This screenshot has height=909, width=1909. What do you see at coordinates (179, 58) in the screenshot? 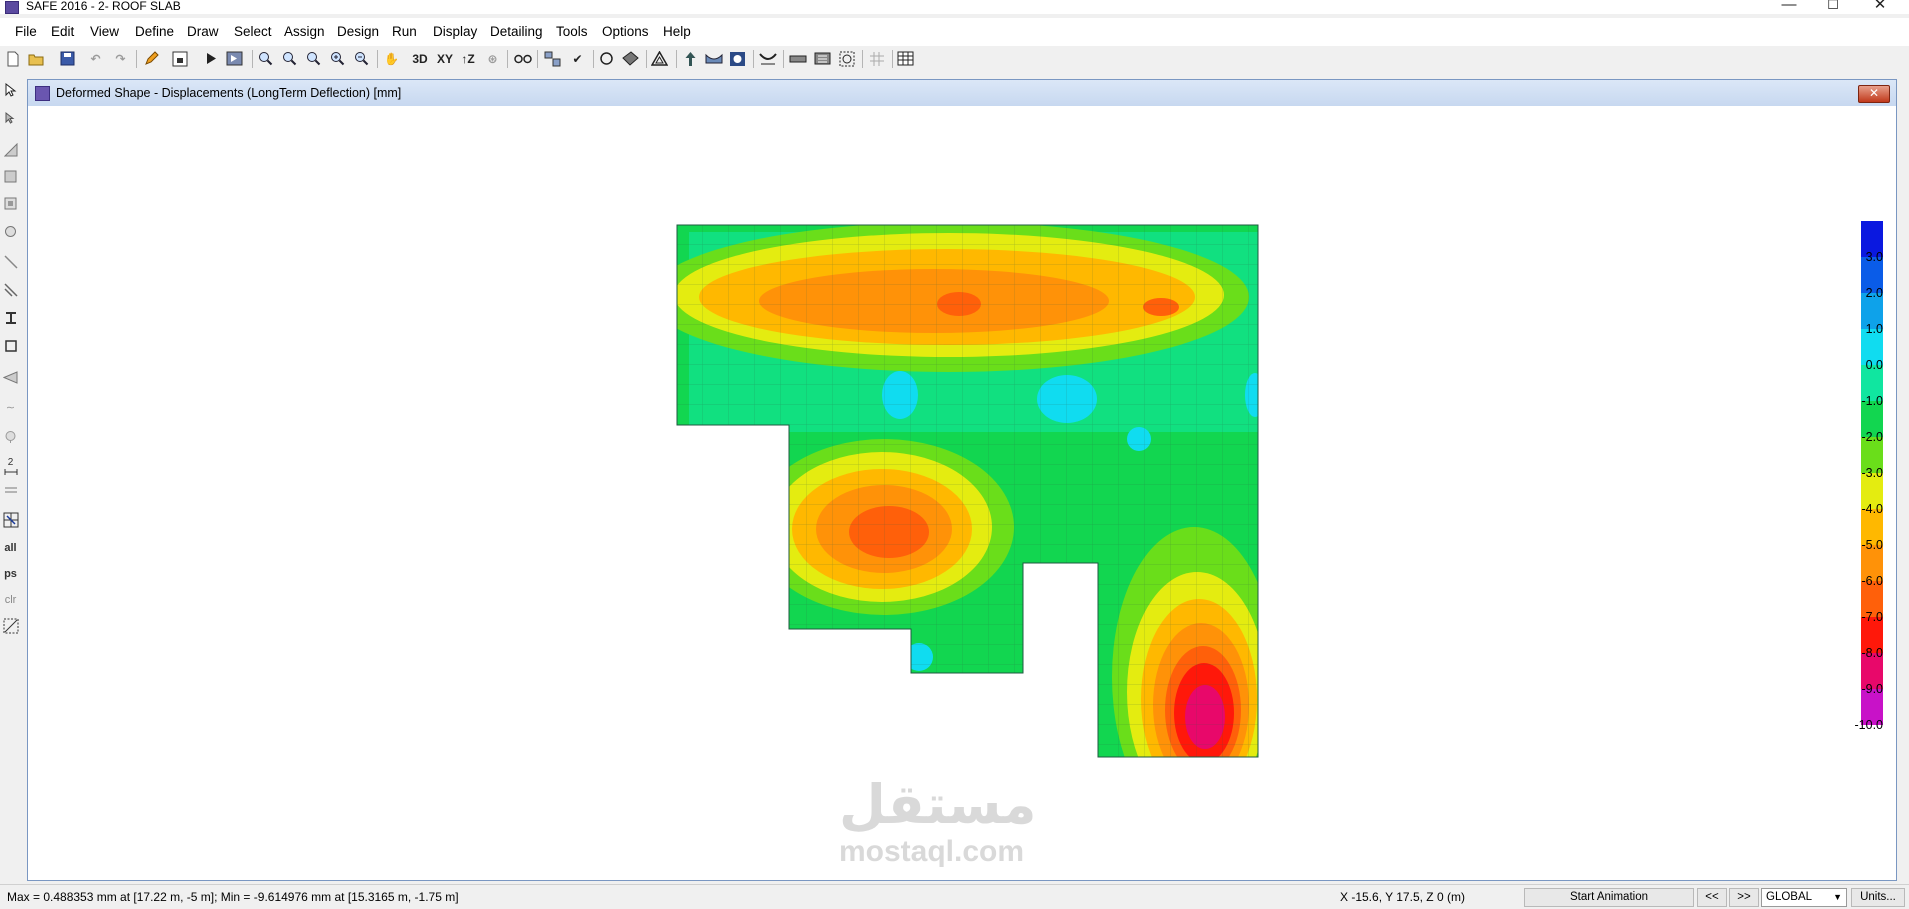
I see `lock-model-icon` at bounding box center [179, 58].